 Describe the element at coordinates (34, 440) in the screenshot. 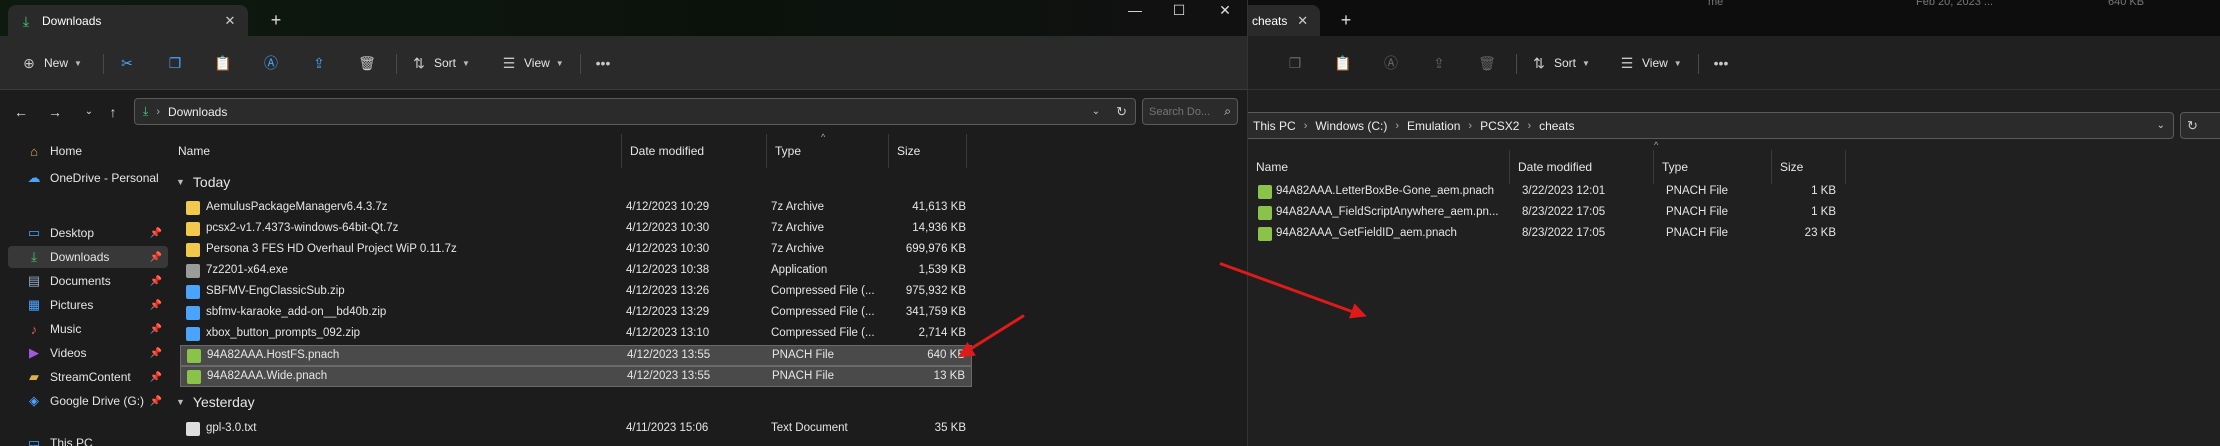

I see `pc-icon: ▭` at that location.